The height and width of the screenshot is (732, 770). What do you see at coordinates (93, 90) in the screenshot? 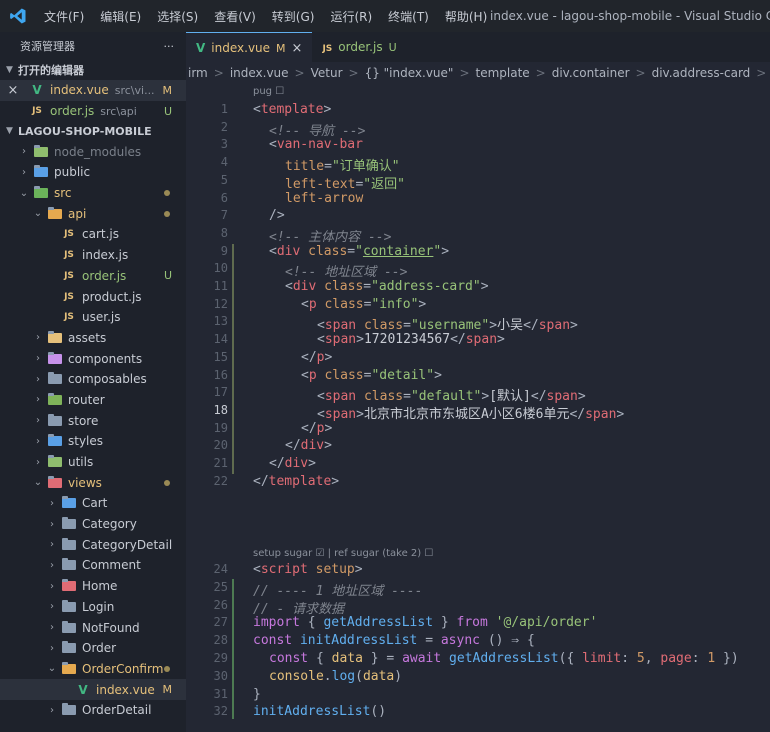
I see `open-editor-item: × Vindex.vue src\vi... M` at bounding box center [93, 90].